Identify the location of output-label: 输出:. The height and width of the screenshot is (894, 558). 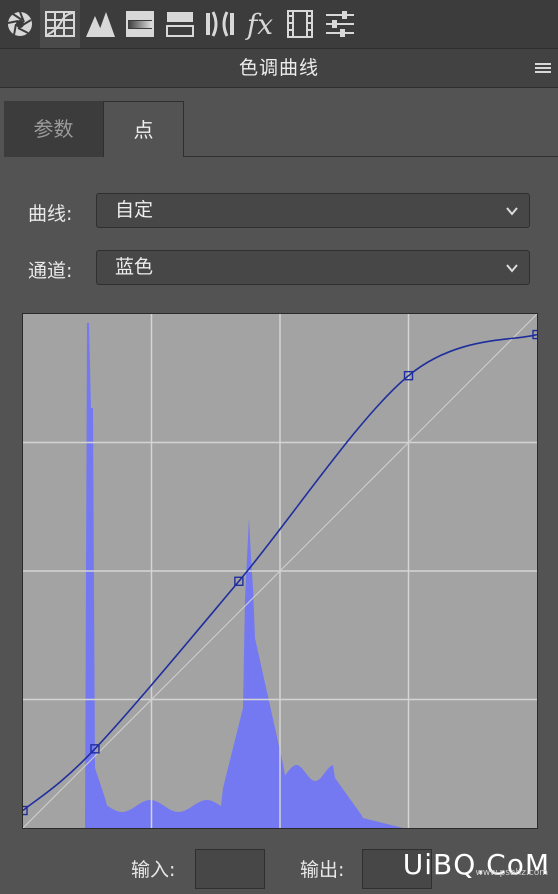
(322, 870).